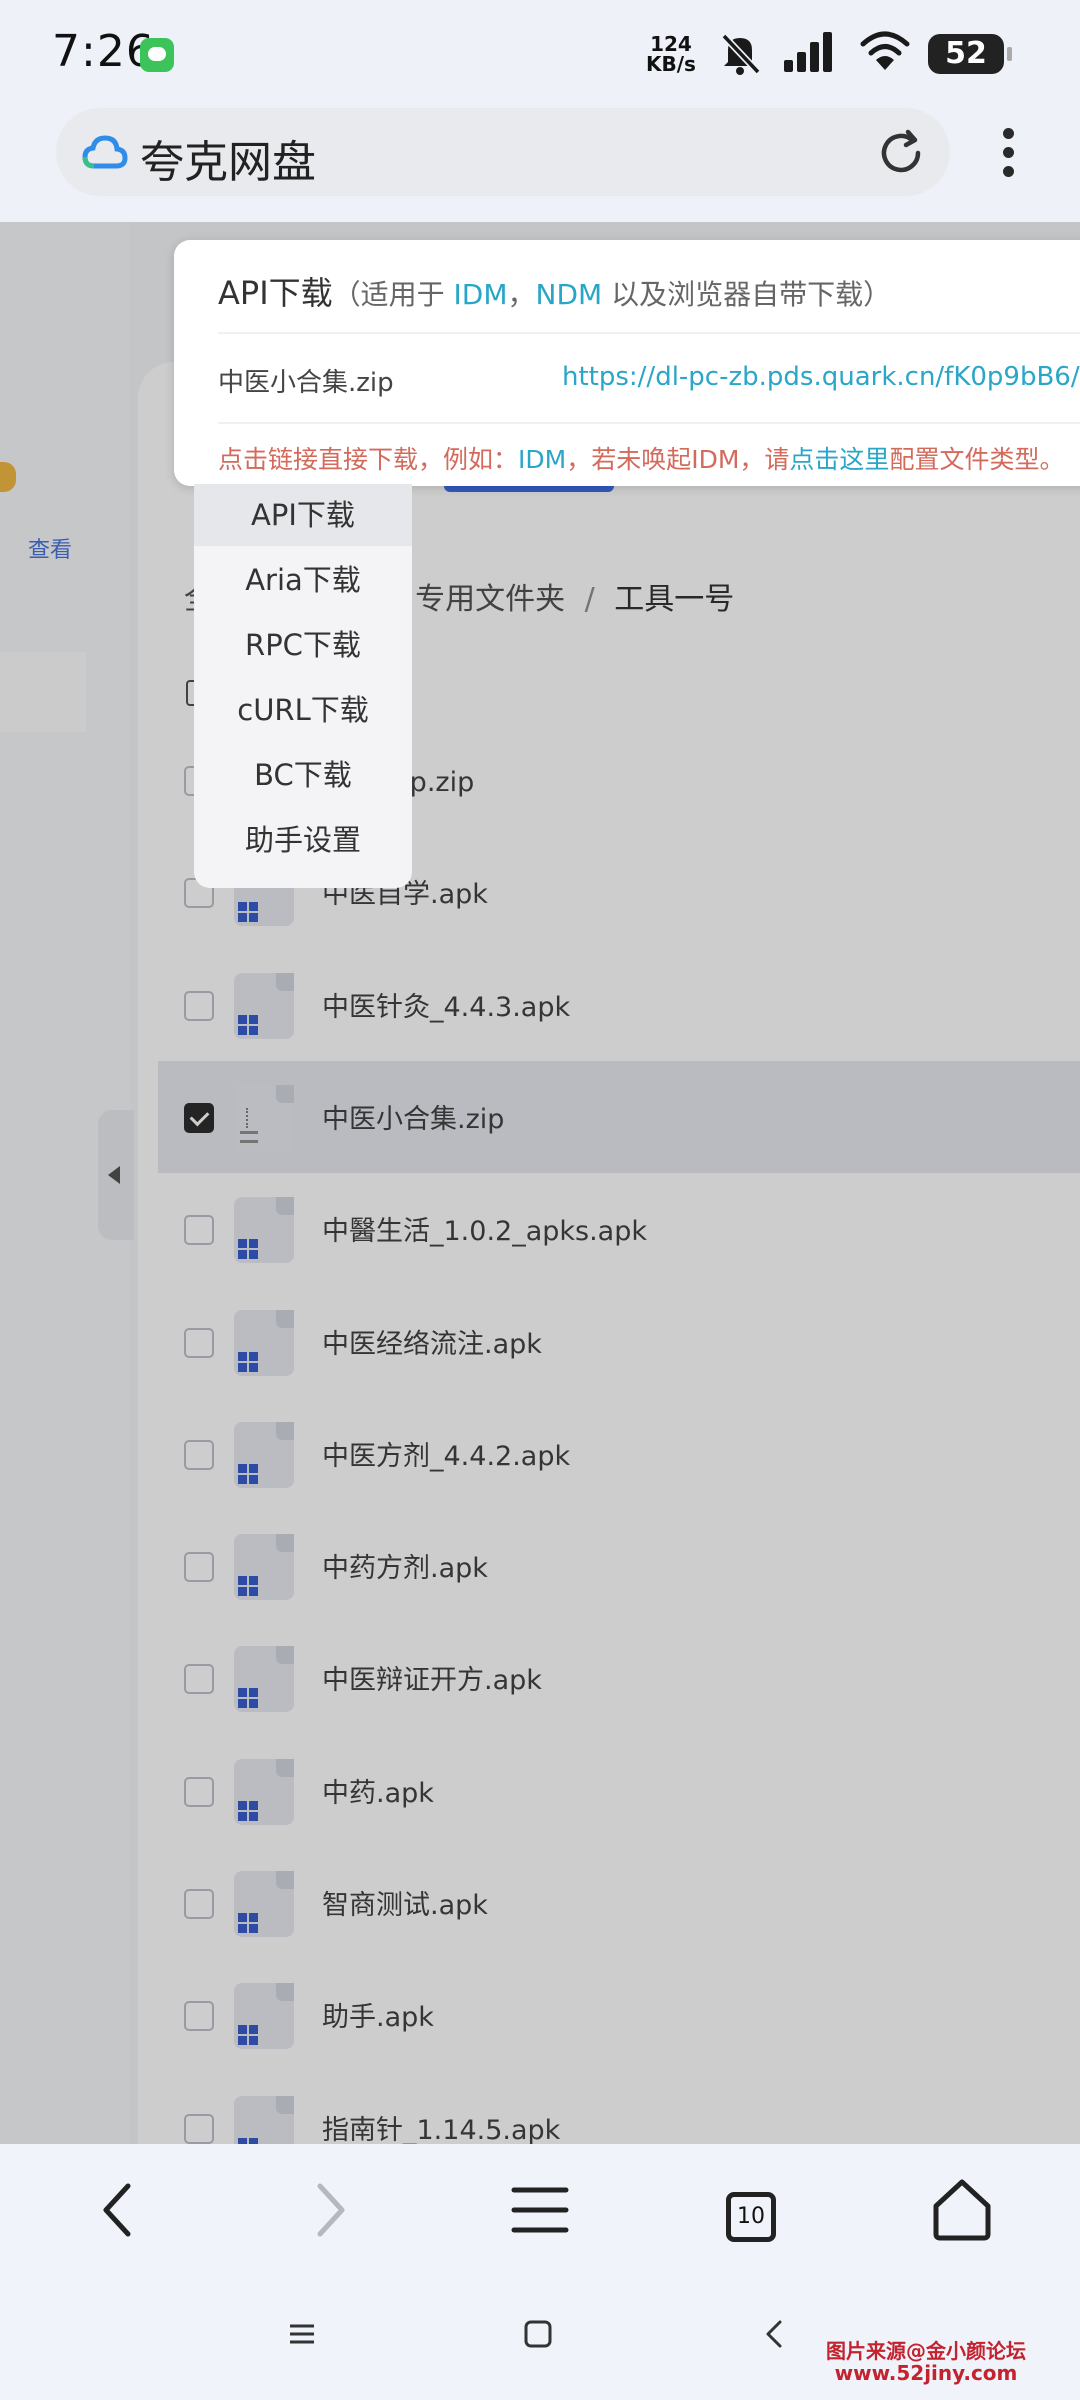 The image size is (1080, 2400). I want to click on battery-indicator: 52, so click(970, 54).